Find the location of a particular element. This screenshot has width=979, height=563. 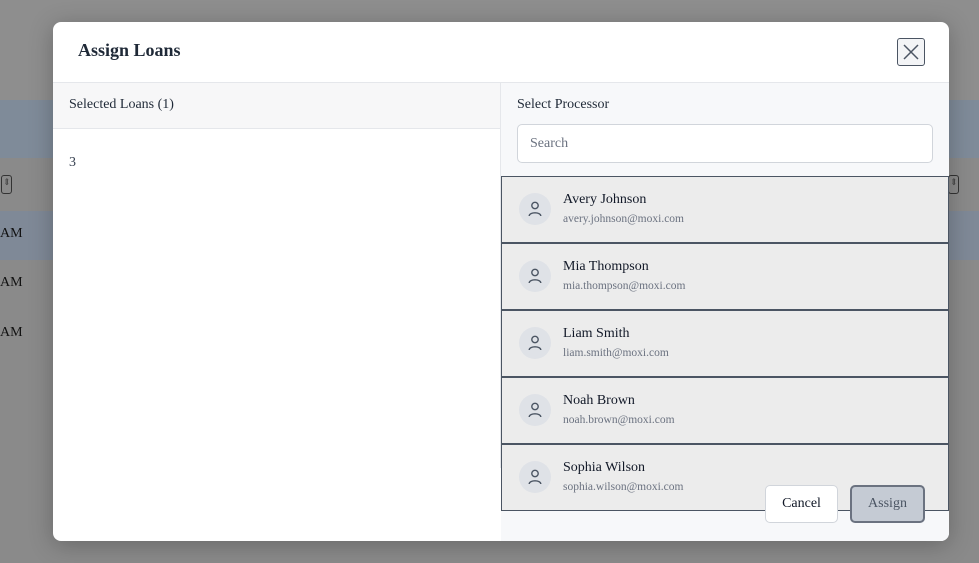

processor-email: avery.johnson@moxi.com is located at coordinates (623, 219).